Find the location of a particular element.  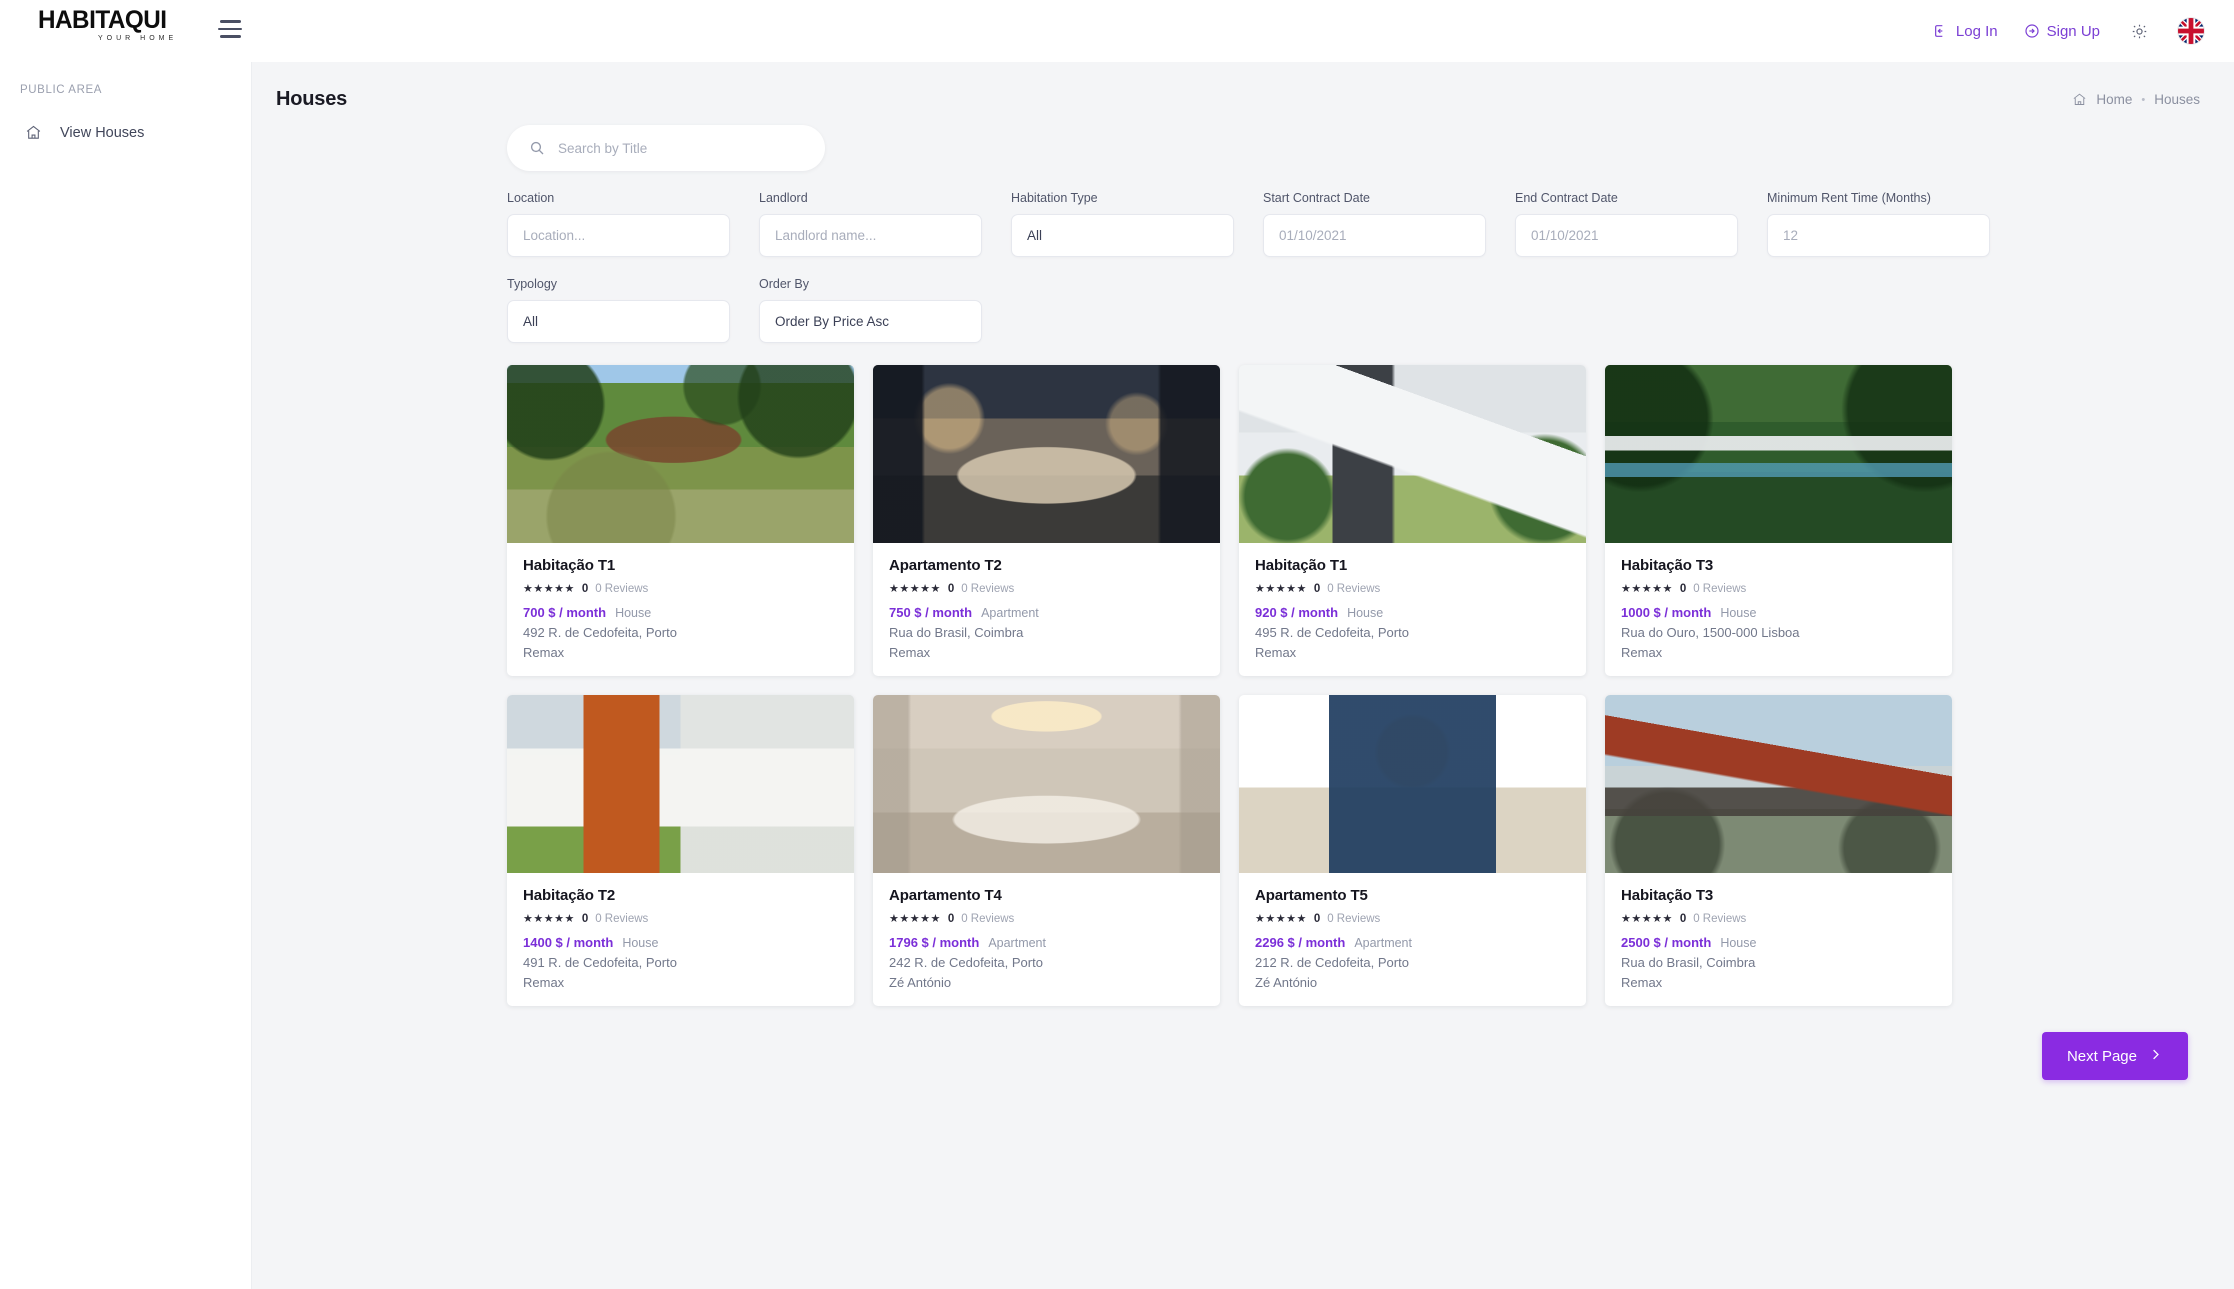

filter-end-contract-date: End Contract Date 01/10/2021 is located at coordinates (1626, 224).